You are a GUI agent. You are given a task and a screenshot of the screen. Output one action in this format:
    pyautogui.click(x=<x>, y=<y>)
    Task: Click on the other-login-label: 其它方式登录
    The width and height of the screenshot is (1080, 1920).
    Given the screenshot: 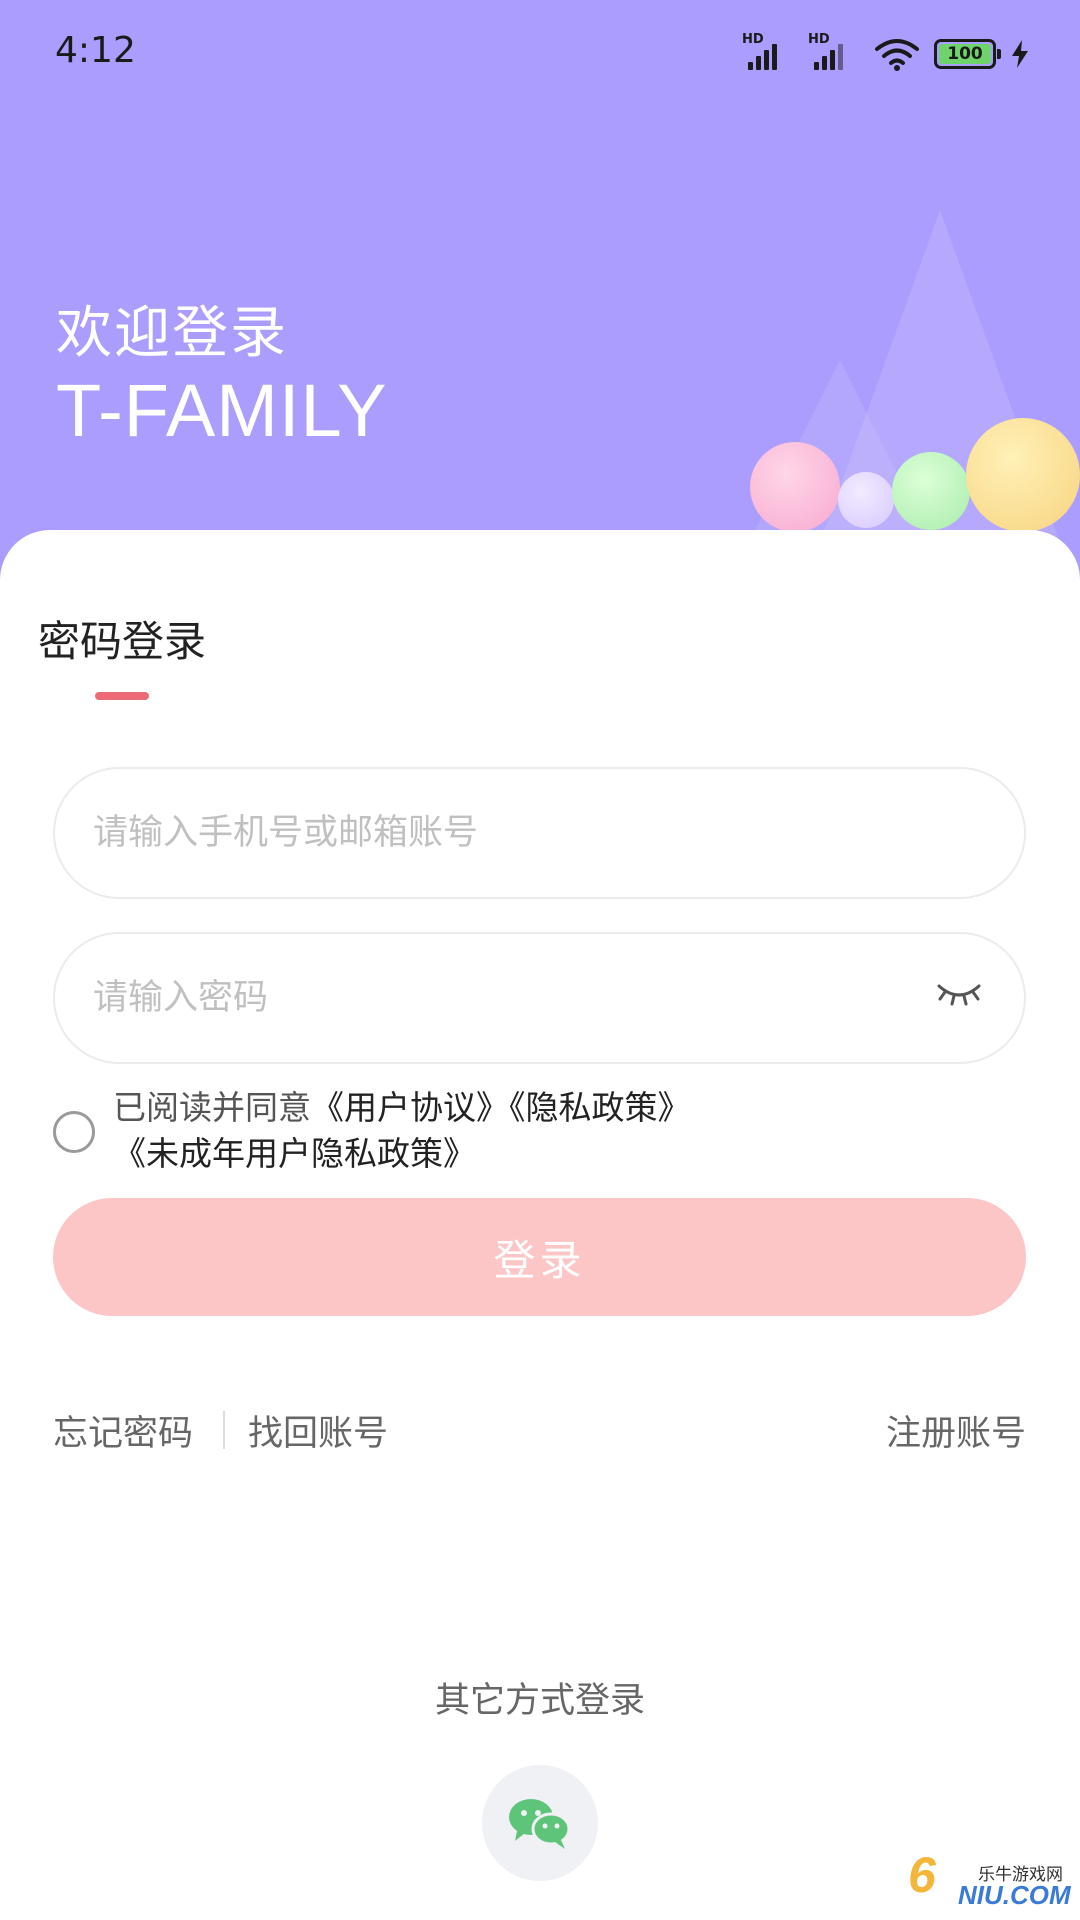 What is the action you would take?
    pyautogui.click(x=539, y=1701)
    